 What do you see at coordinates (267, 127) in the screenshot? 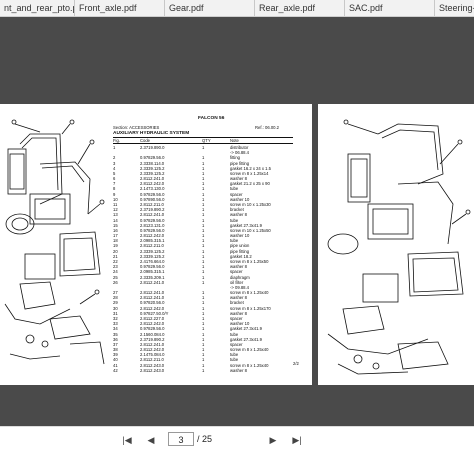
I see `ref-label: Ref.: 06.00.2` at bounding box center [267, 127].